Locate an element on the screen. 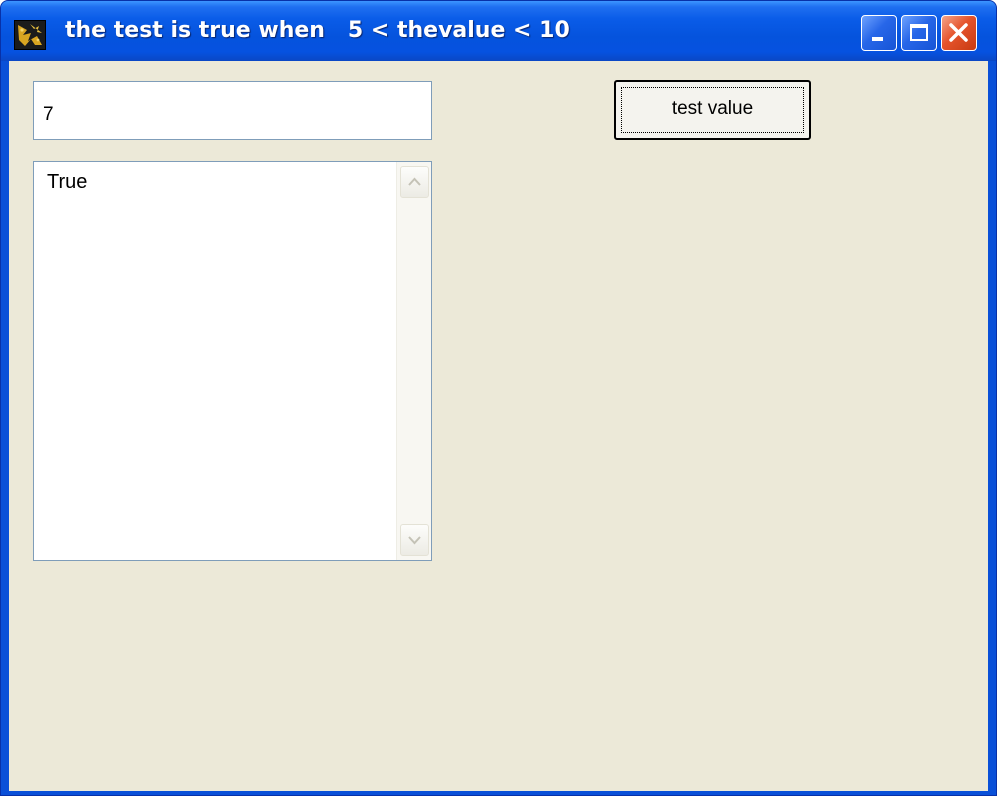 Image resolution: width=997 pixels, height=796 pixels. close-button is located at coordinates (959, 33).